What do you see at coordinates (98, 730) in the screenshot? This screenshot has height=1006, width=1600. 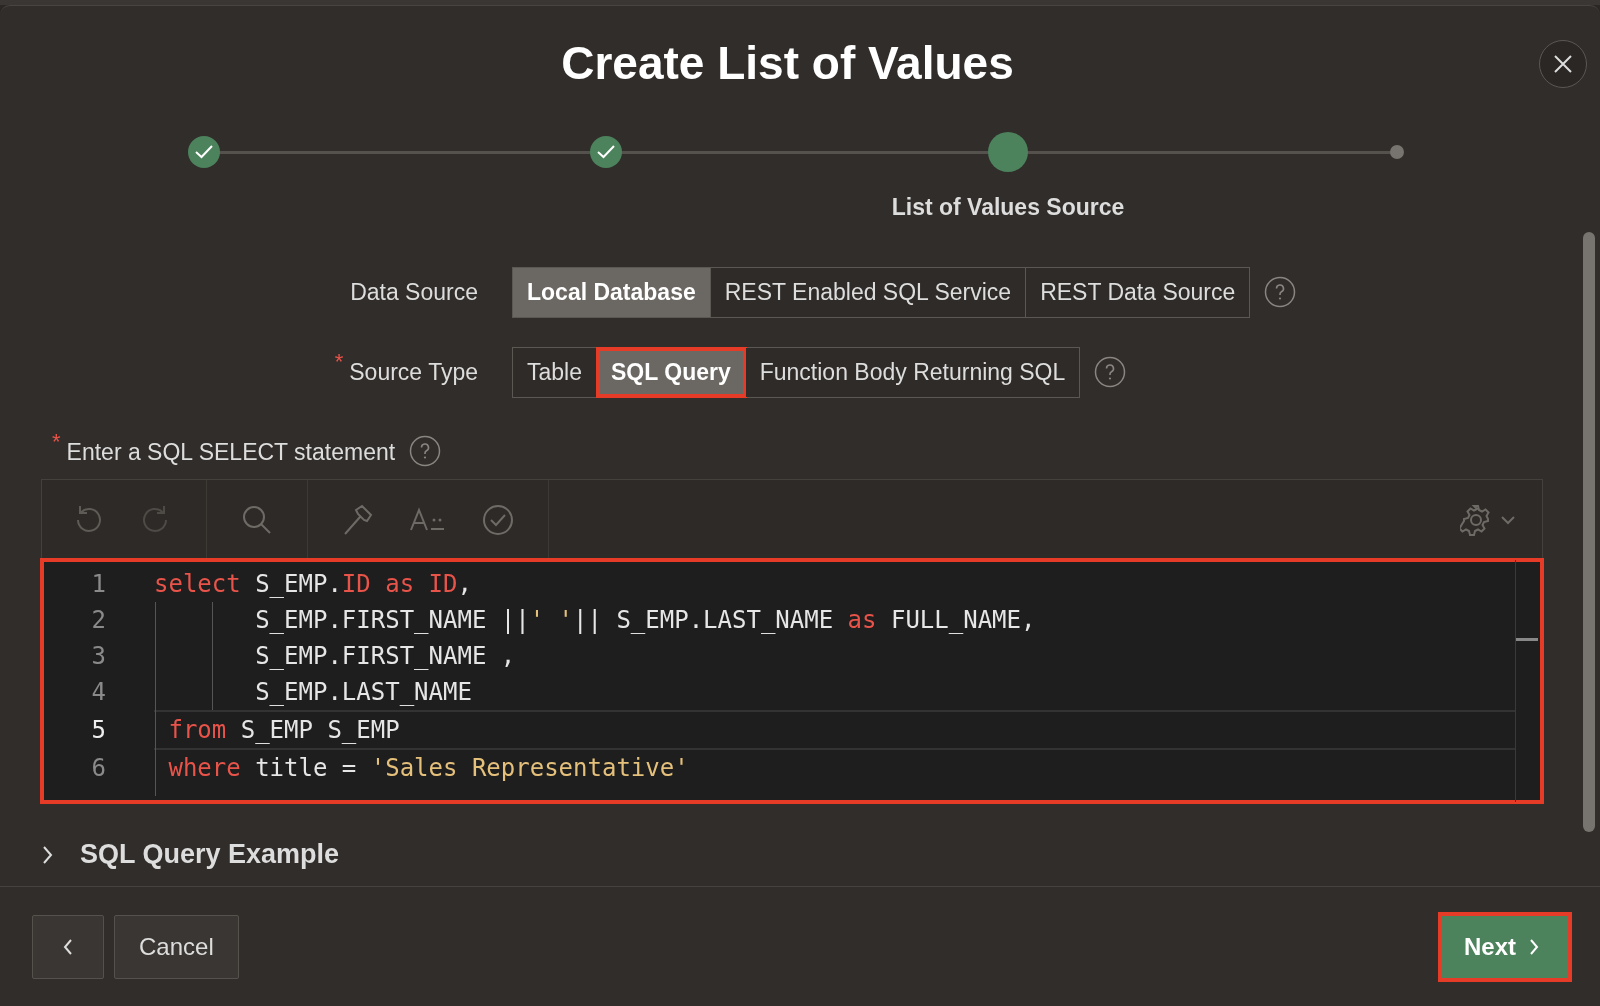 I see `line-number: 5` at bounding box center [98, 730].